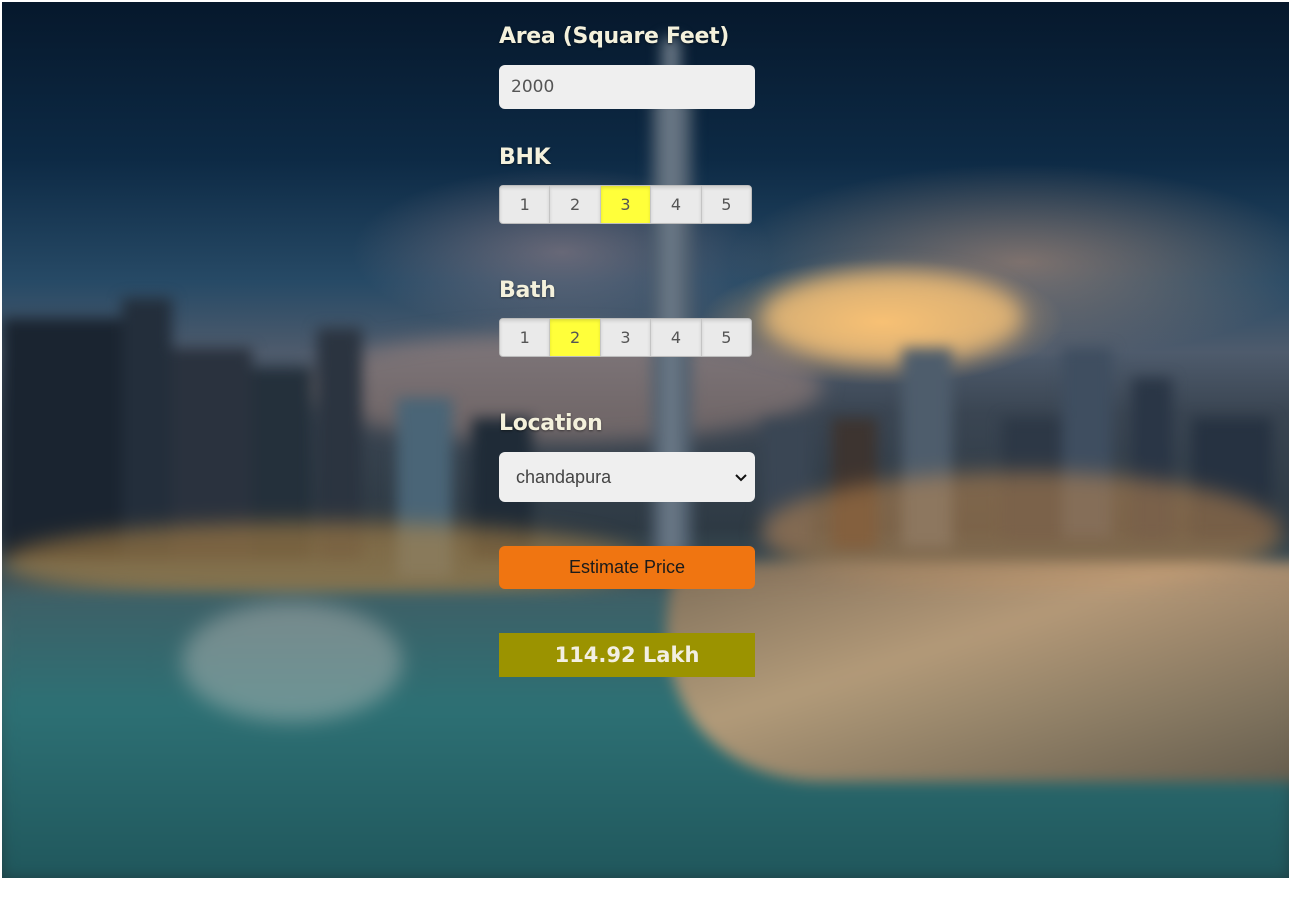 Image resolution: width=1289 pixels, height=898 pixels. I want to click on bath-selector: 1 2 3 4 5, so click(625, 337).